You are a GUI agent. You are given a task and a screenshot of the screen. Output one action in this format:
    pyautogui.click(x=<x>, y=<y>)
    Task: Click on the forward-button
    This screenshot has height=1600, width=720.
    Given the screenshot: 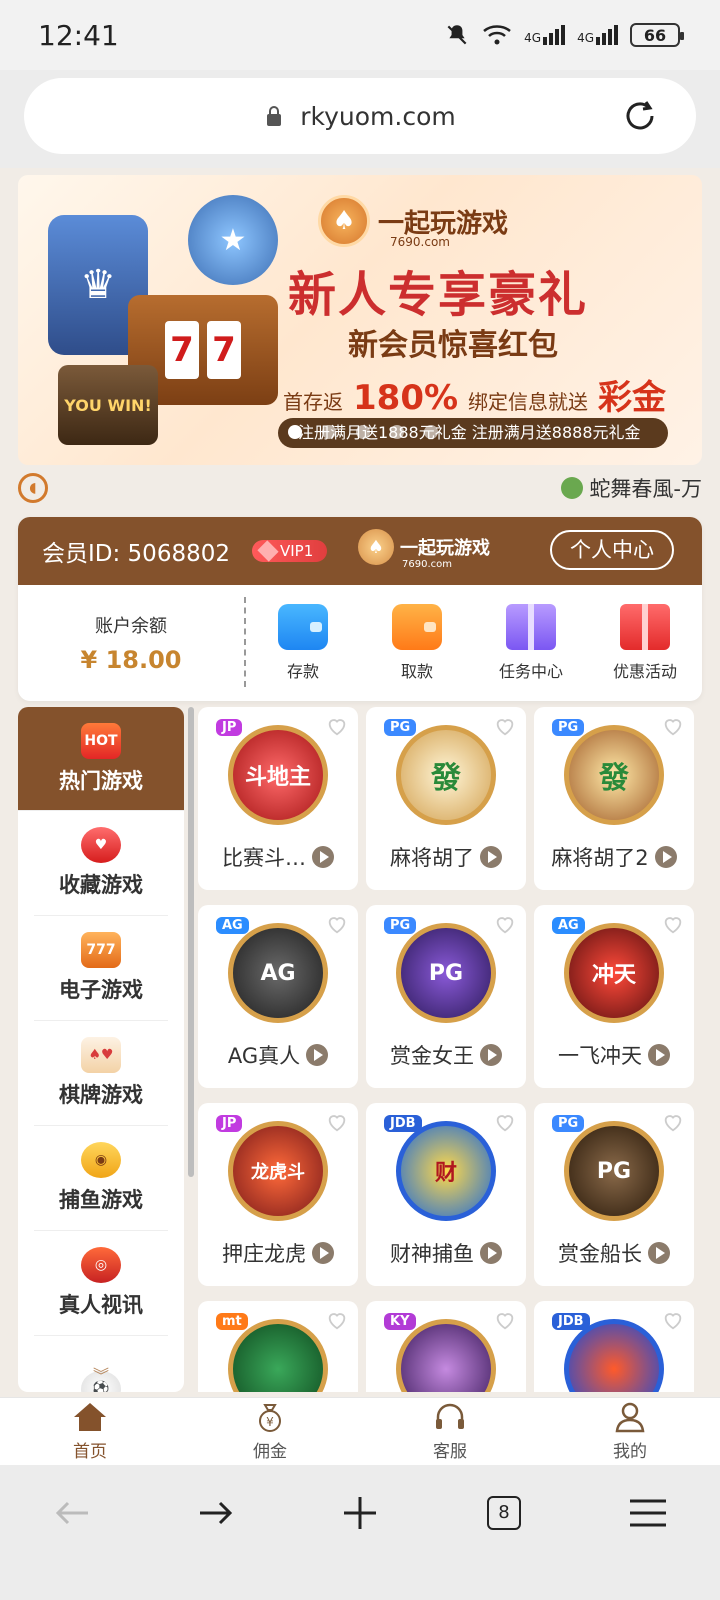 What is the action you would take?
    pyautogui.click(x=216, y=1513)
    